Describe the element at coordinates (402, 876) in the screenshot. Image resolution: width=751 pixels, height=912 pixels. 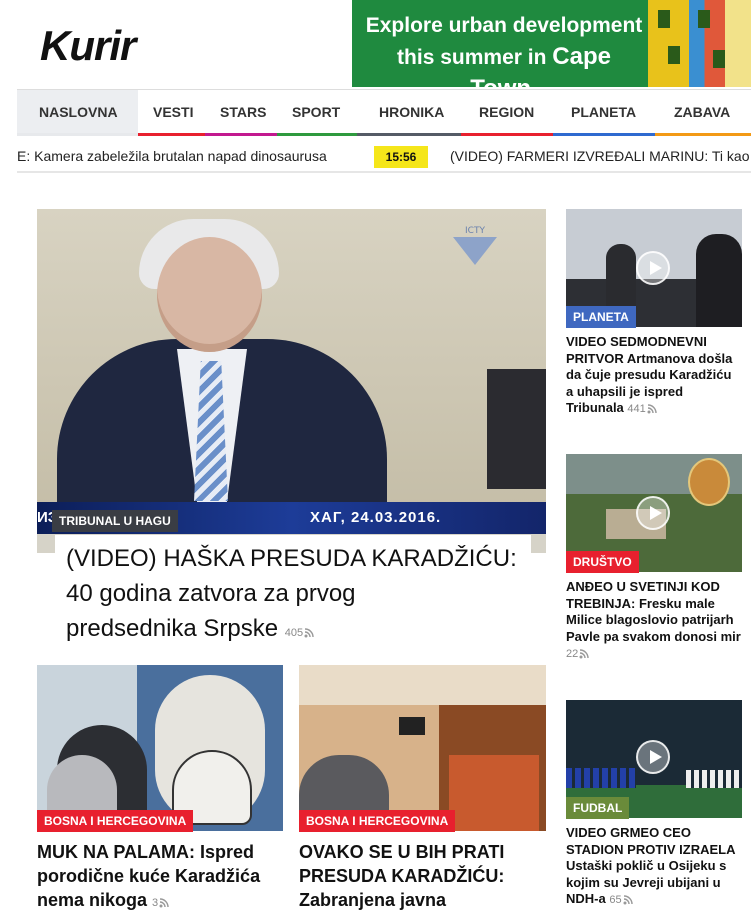
I see `card-2-title-line-2: PRESUDA KARADŽIĆU:` at that location.